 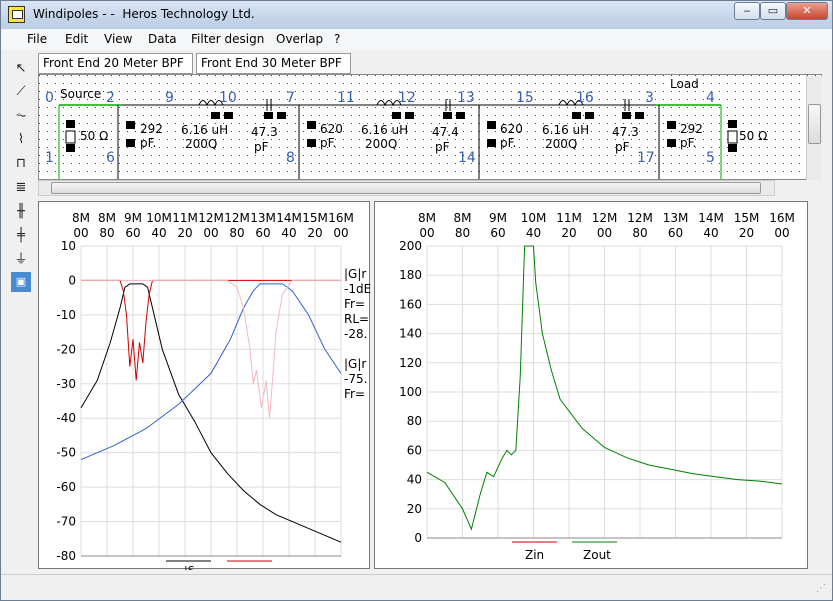 I want to click on minimize-button: ‒, so click(x=747, y=11).